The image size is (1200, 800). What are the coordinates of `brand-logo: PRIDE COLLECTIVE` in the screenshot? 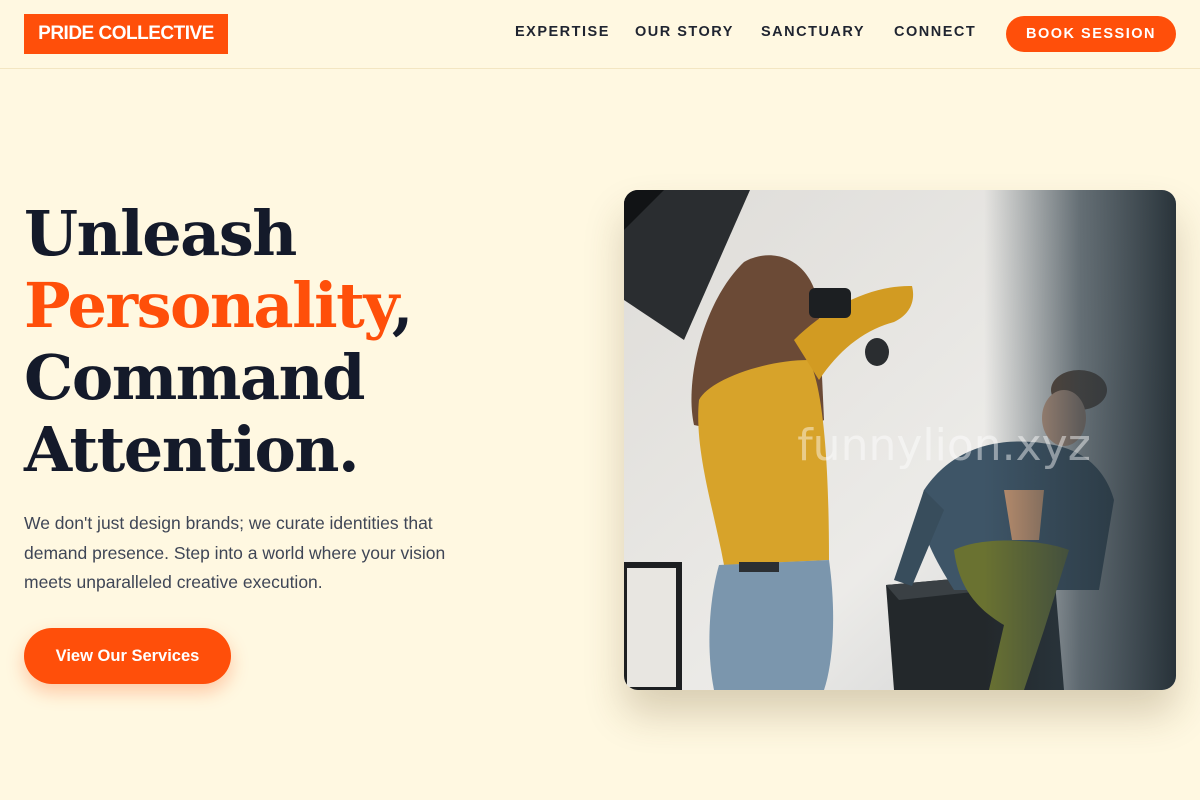 It's located at (126, 34).